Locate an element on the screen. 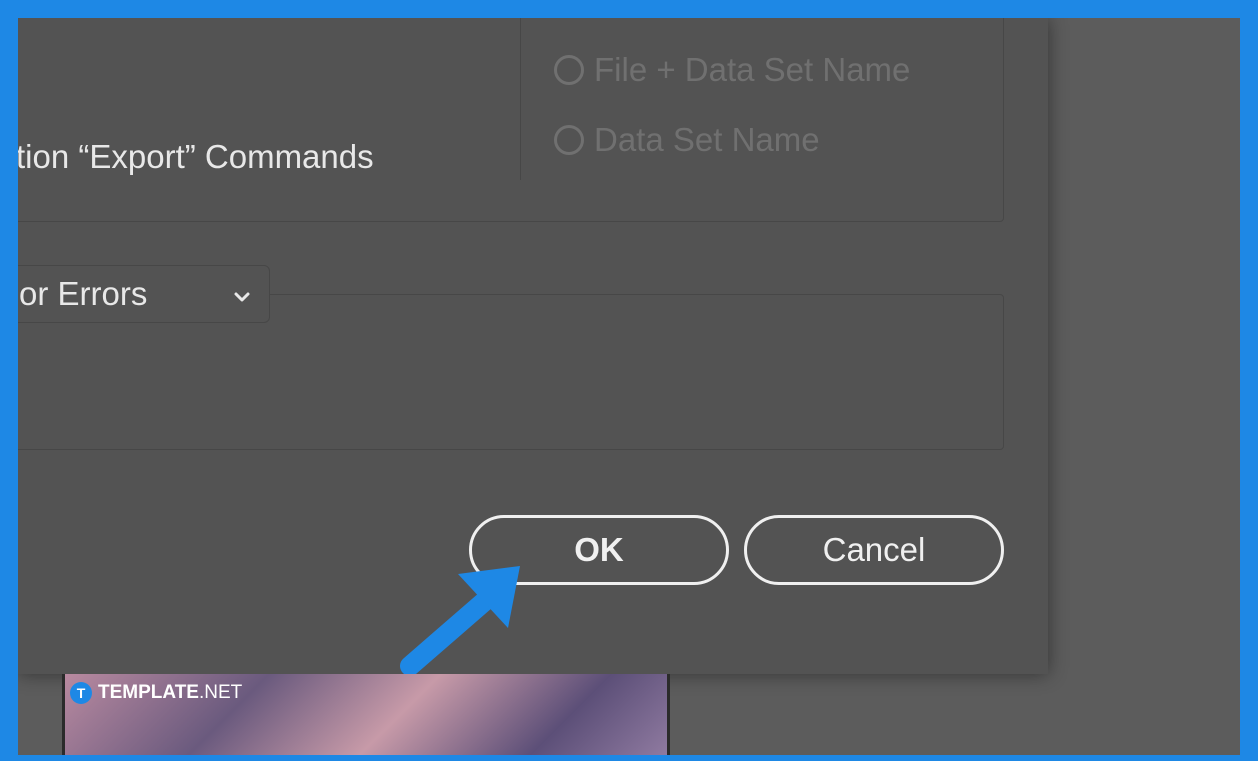 This screenshot has width=1258, height=761. cancel-button: Cancel is located at coordinates (874, 550).